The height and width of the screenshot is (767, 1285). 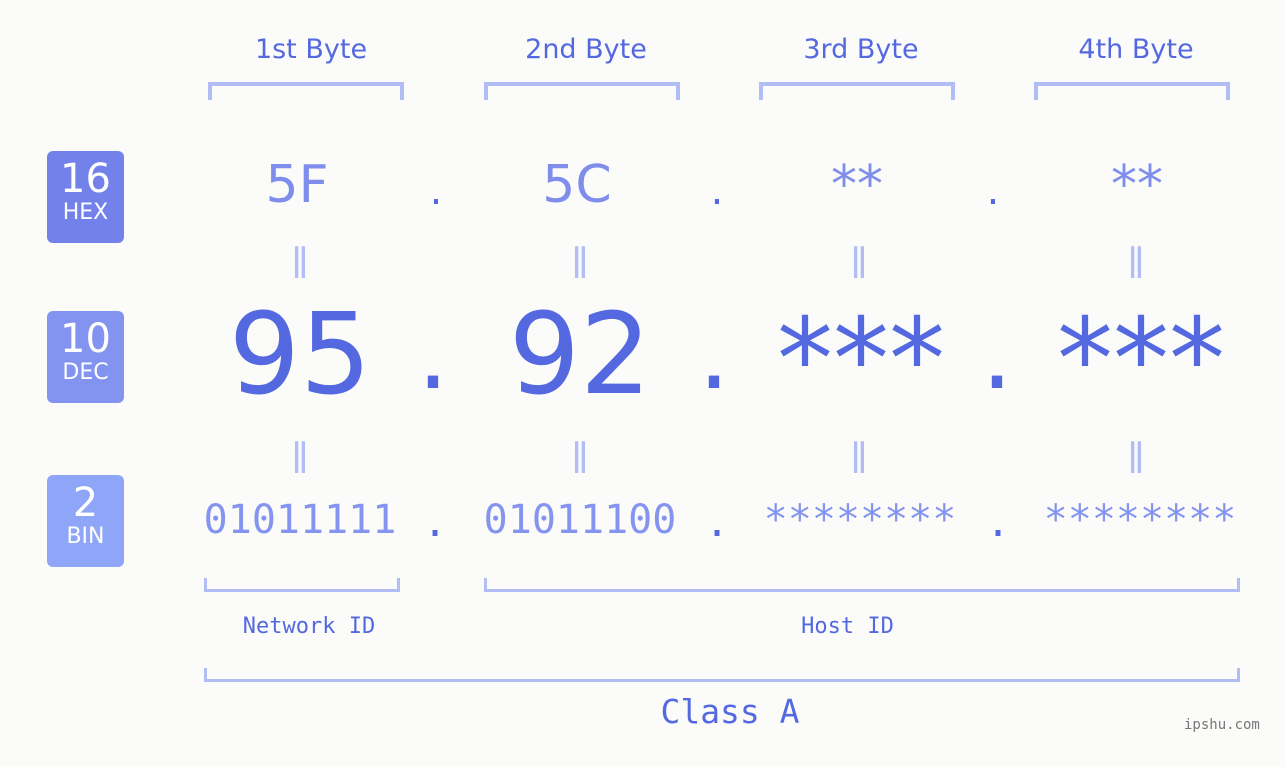 What do you see at coordinates (861, 360) in the screenshot?
I see `dec-byte-3: ***` at bounding box center [861, 360].